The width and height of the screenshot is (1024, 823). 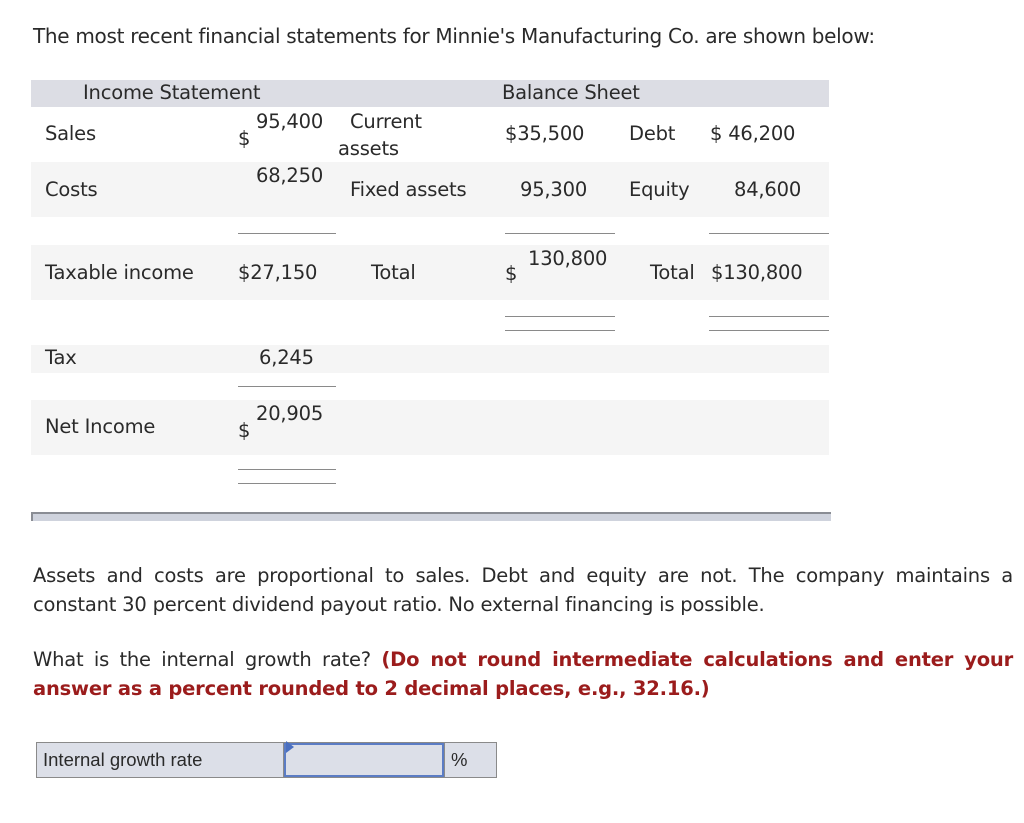 I want to click on income-statement-header: Income Statement, so click(x=172, y=92).